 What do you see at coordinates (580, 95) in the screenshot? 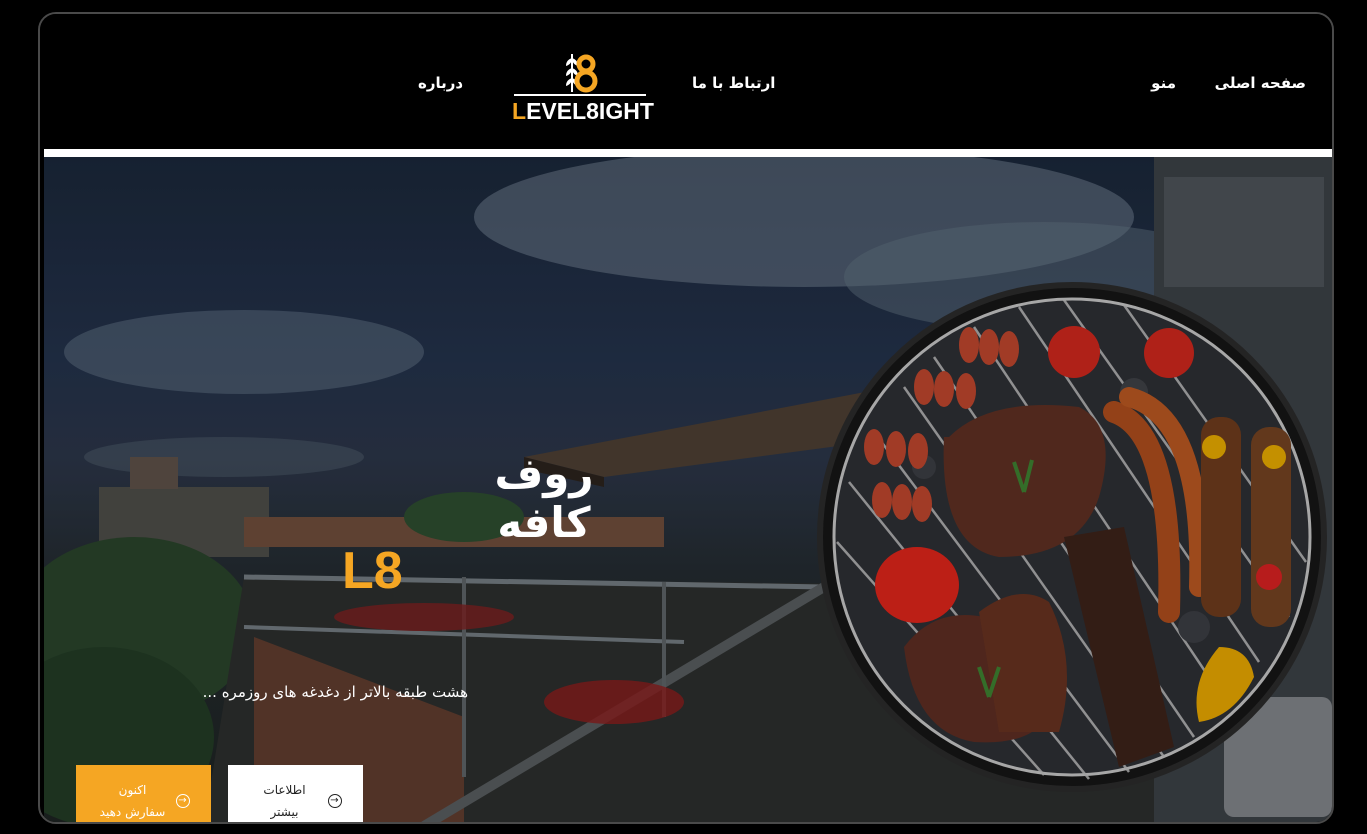
I see `logo-rule` at bounding box center [580, 95].